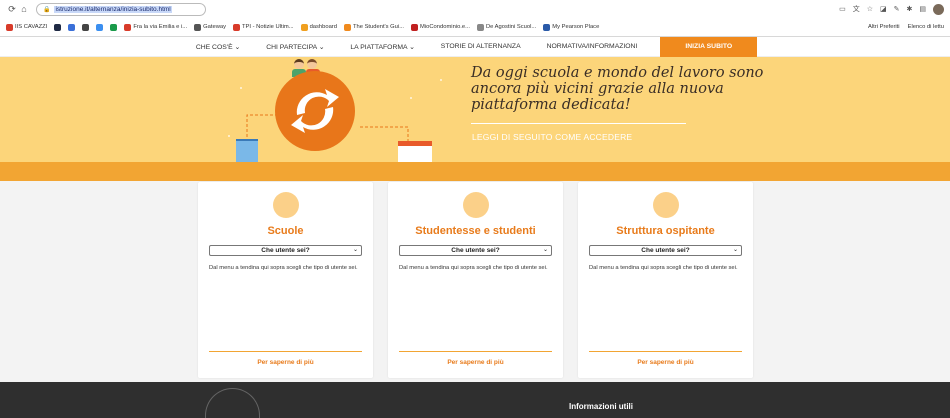 This screenshot has width=950, height=418. I want to click on translate-icon: 文, so click(856, 9).